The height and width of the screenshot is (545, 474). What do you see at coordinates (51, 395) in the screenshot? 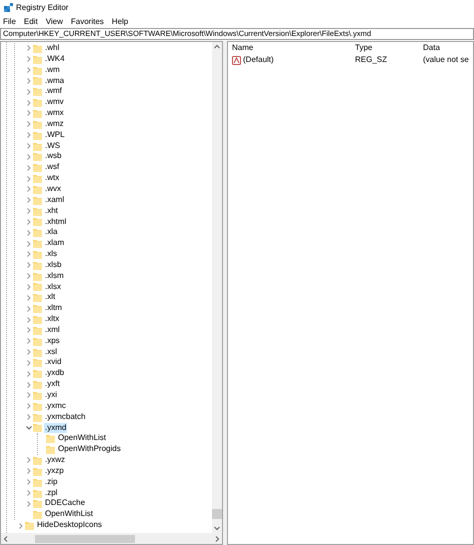
I see `tree-item: .yxi` at bounding box center [51, 395].